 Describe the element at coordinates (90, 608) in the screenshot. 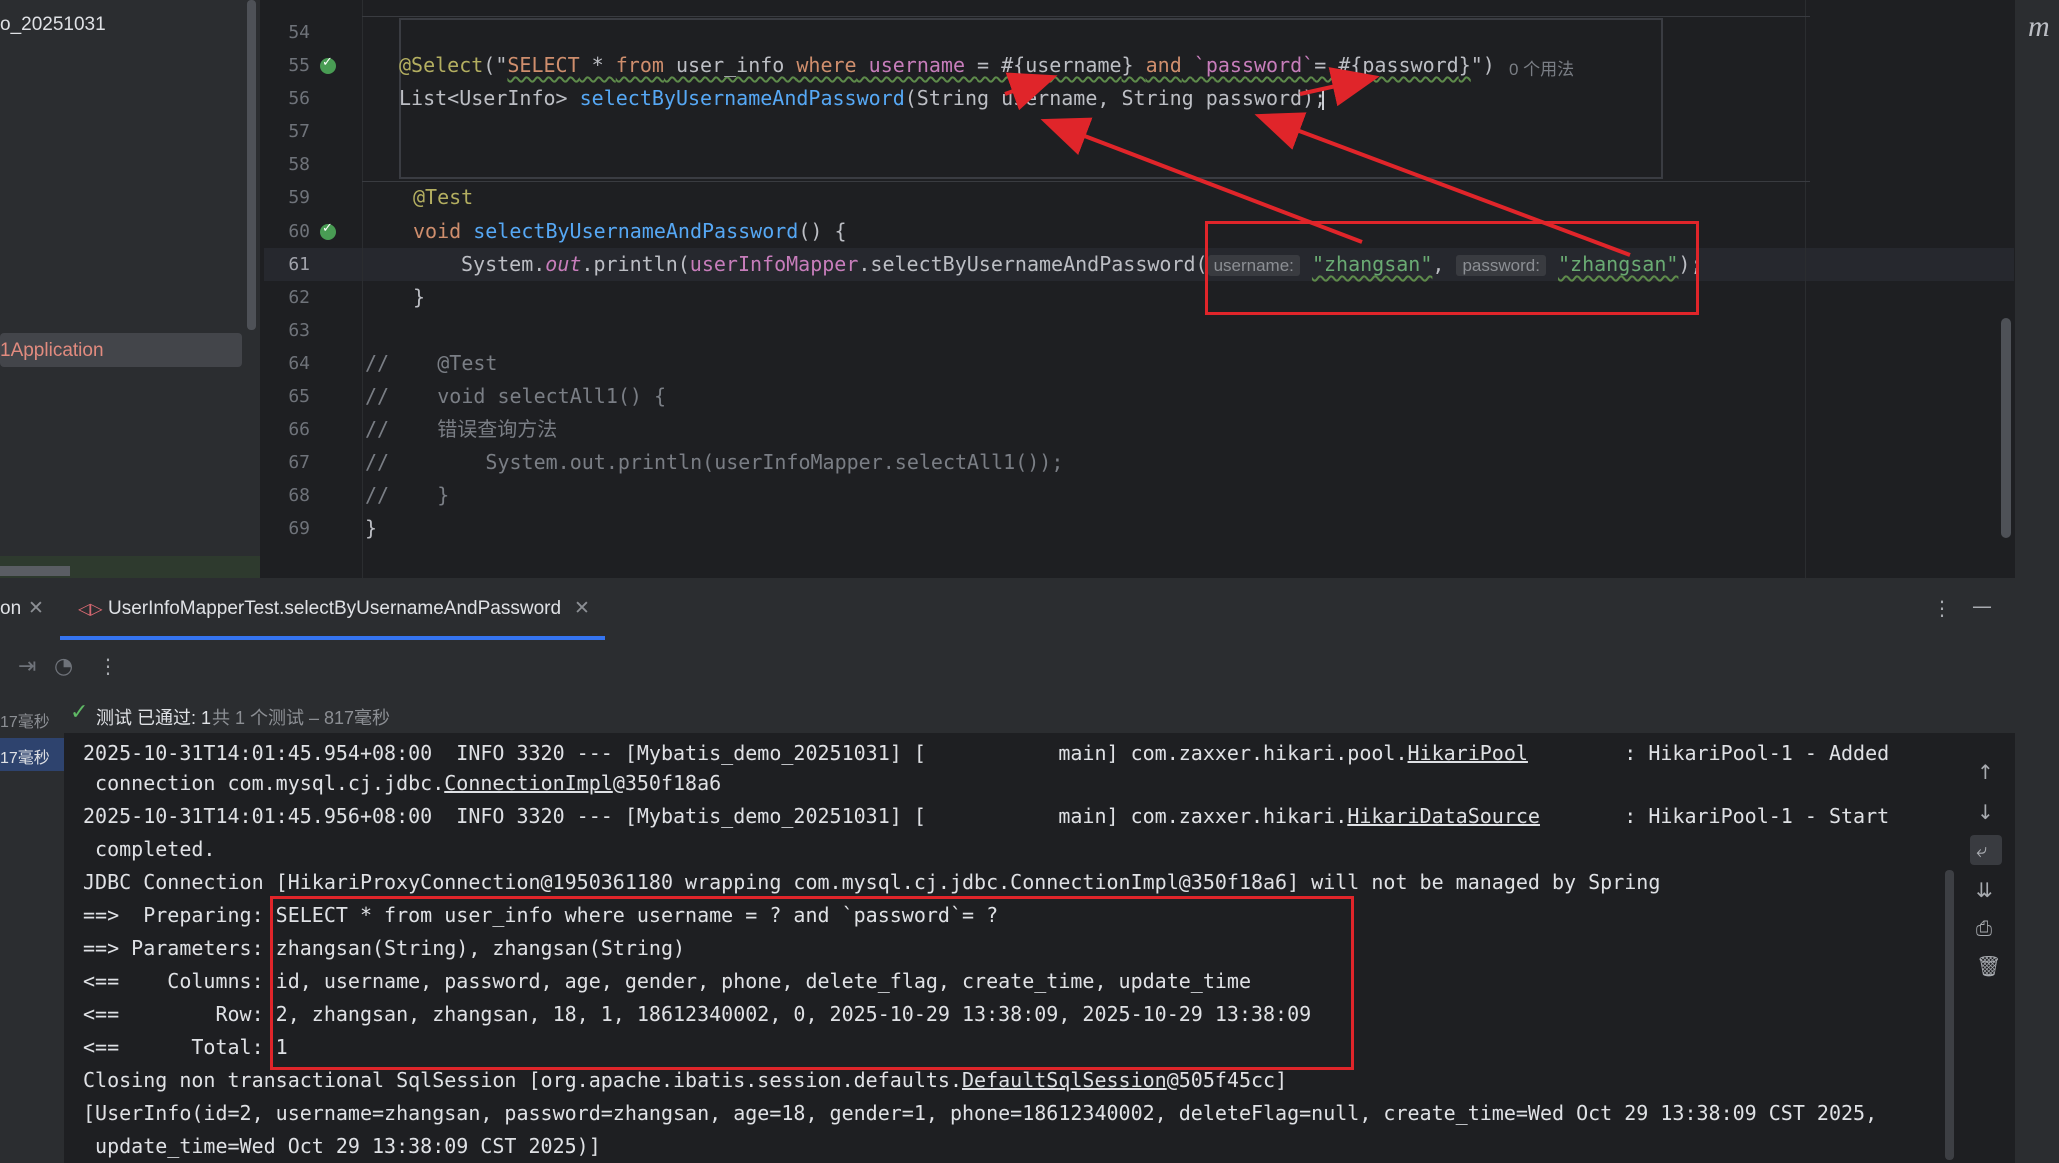

I see `test-run-icon: ◁▷` at that location.